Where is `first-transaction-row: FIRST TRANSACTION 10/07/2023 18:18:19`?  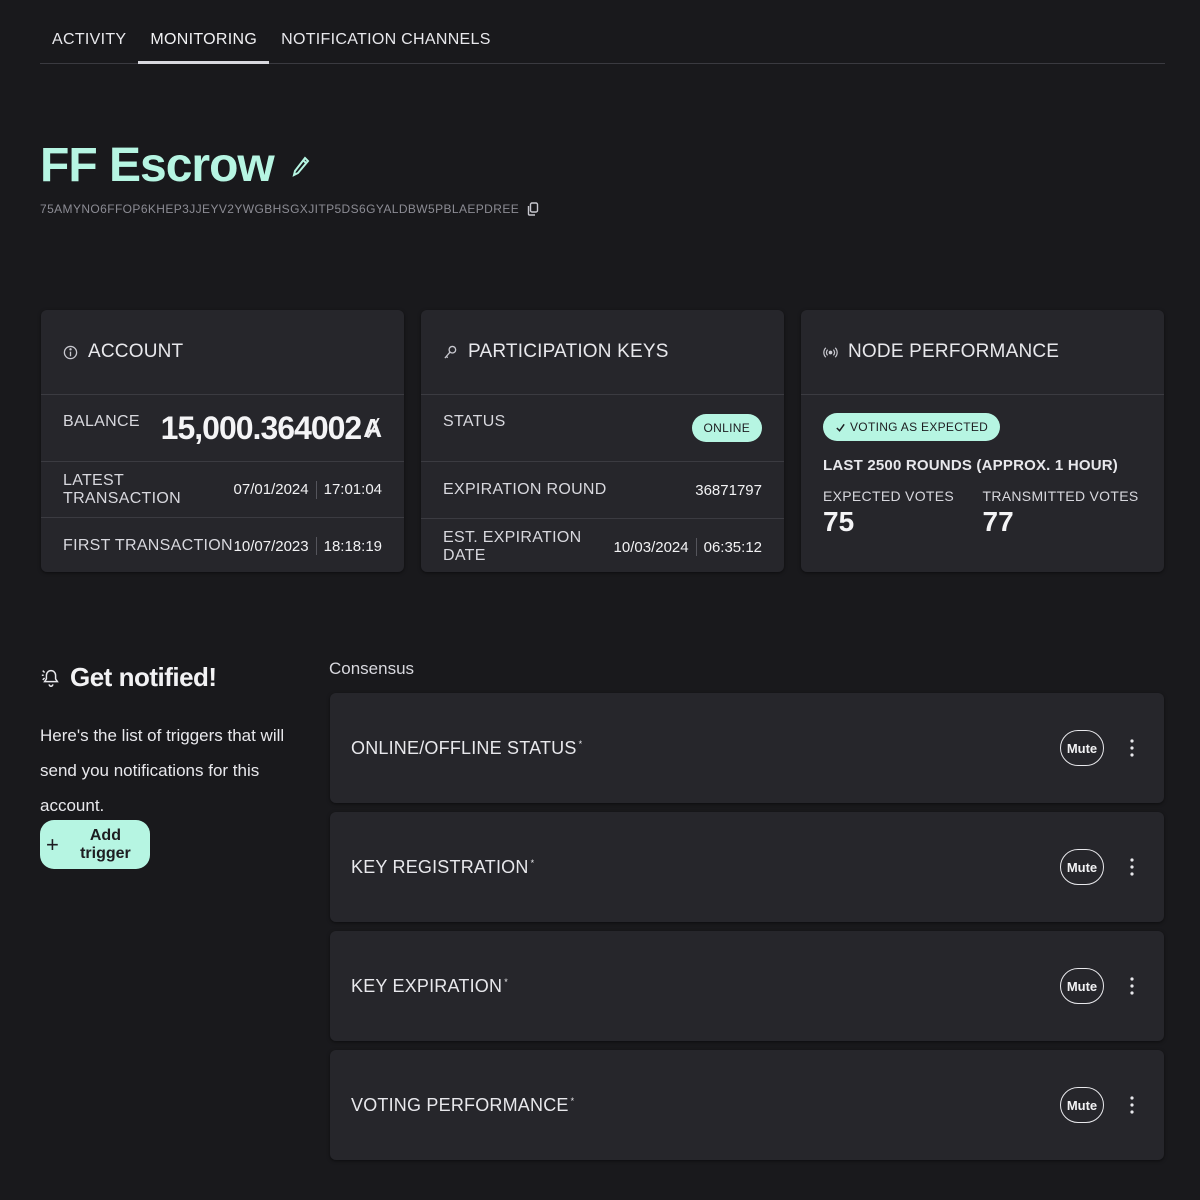 first-transaction-row: FIRST TRANSACTION 10/07/2023 18:18:19 is located at coordinates (222, 545).